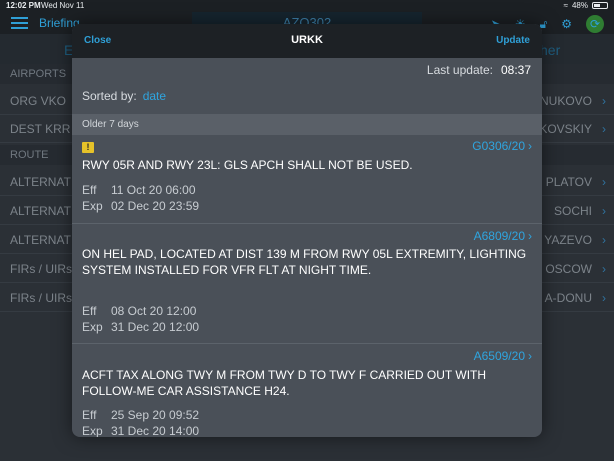 The height and width of the screenshot is (461, 614). I want to click on eff-line: Eff 11 Oct 20 06:00, so click(140, 190).